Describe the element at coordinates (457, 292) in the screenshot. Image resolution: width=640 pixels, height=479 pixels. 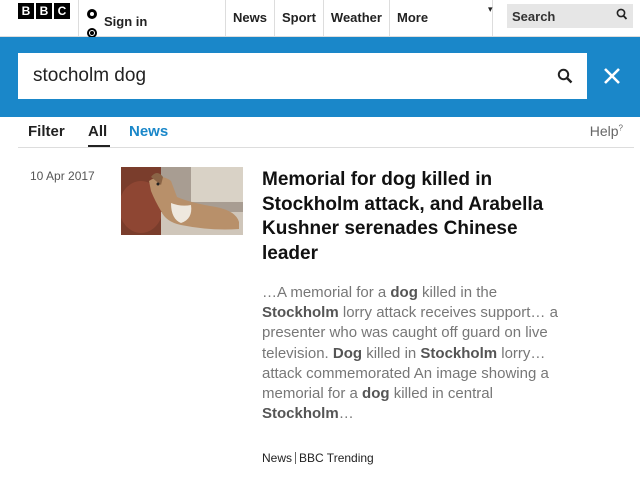
I see `snippet-text: killed in the` at that location.